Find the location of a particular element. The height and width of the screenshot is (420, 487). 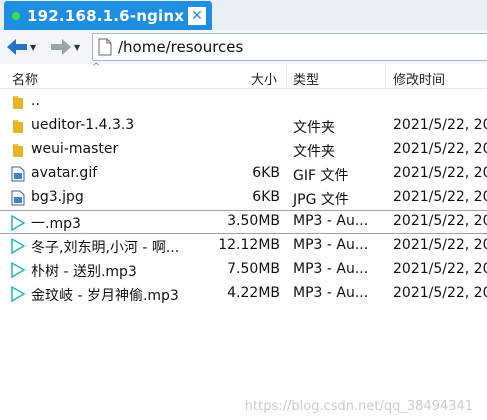

list-item-focused: 一.mp3 3.50MB MP3 - Au... 2021/5/22, 20 is located at coordinates (243, 222).